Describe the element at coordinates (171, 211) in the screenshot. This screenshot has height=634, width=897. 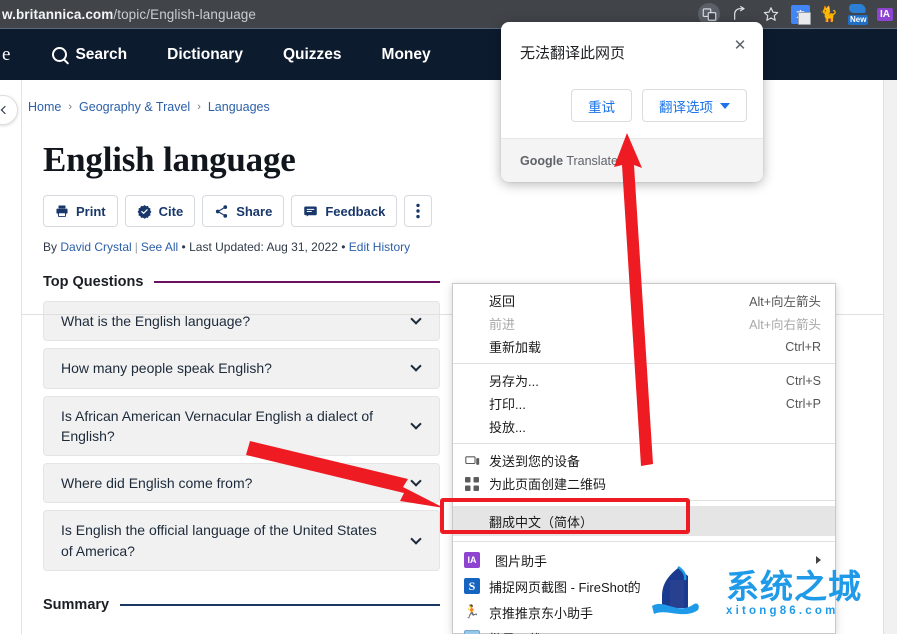
I see `cite-label: Cite` at that location.